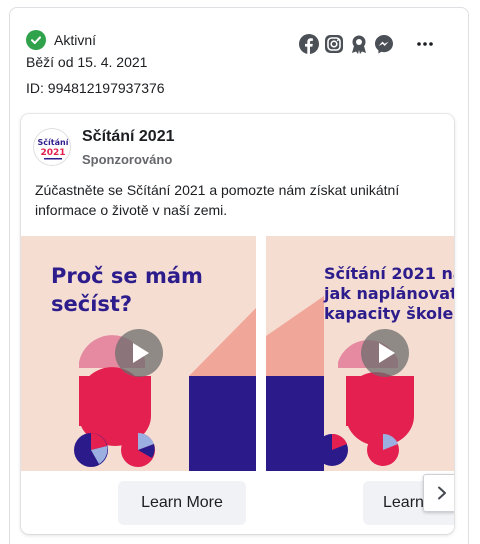  What do you see at coordinates (438, 493) in the screenshot?
I see `chevron-right-icon` at bounding box center [438, 493].